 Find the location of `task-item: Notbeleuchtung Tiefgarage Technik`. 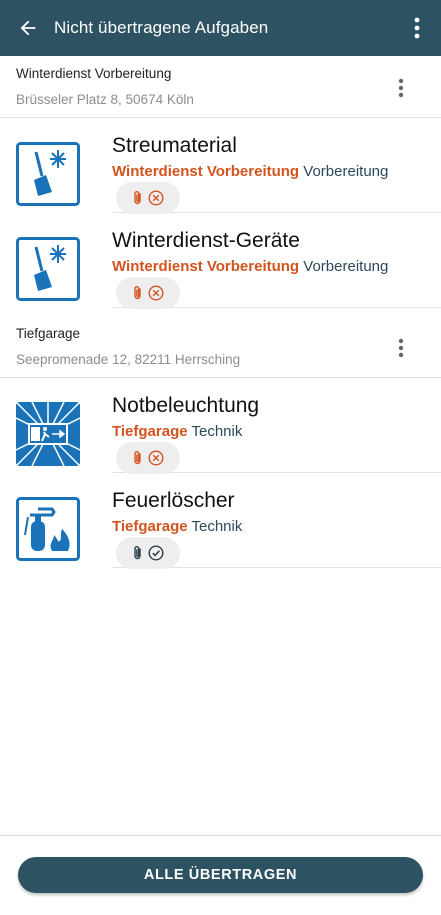

task-item: Notbeleuchtung Tiefgarage Technik is located at coordinates (220, 426).